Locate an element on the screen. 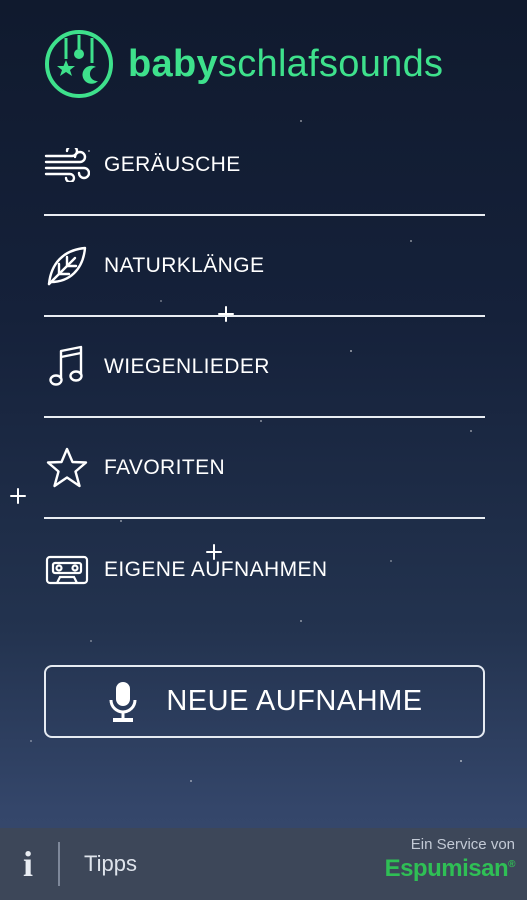  service-text: Ein Service von is located at coordinates (462, 844).